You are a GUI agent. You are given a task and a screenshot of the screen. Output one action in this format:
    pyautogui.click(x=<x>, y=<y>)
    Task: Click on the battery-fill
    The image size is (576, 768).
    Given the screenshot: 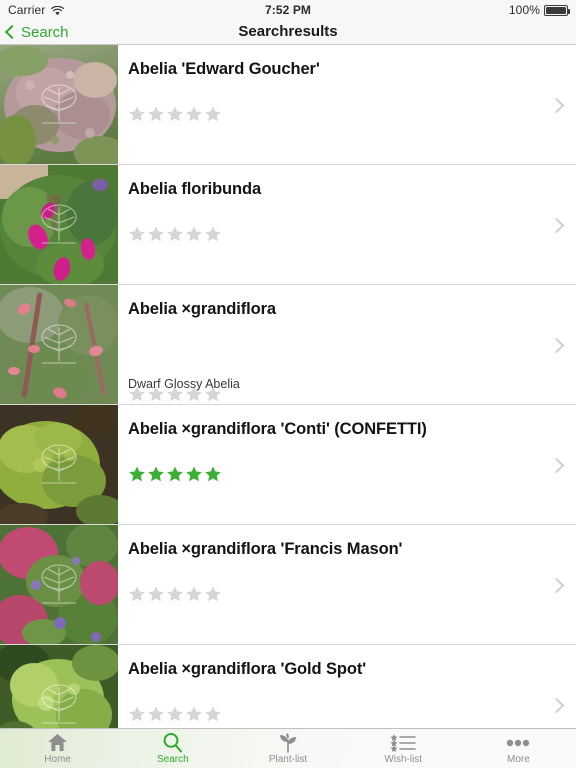 What is the action you would take?
    pyautogui.click(x=556, y=10)
    